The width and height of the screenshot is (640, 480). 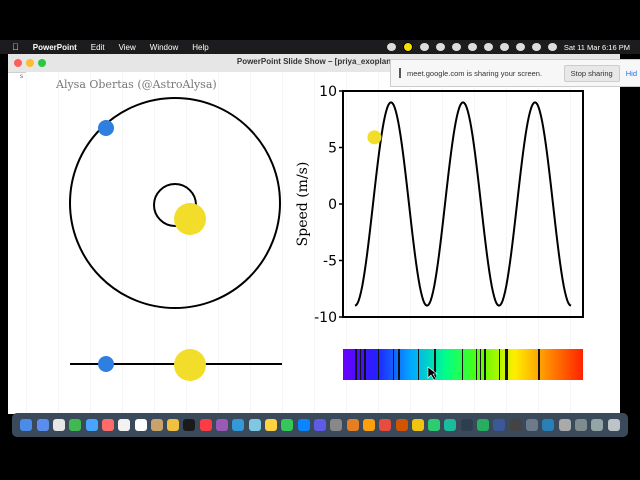 I want to click on dock, so click(x=320, y=425).